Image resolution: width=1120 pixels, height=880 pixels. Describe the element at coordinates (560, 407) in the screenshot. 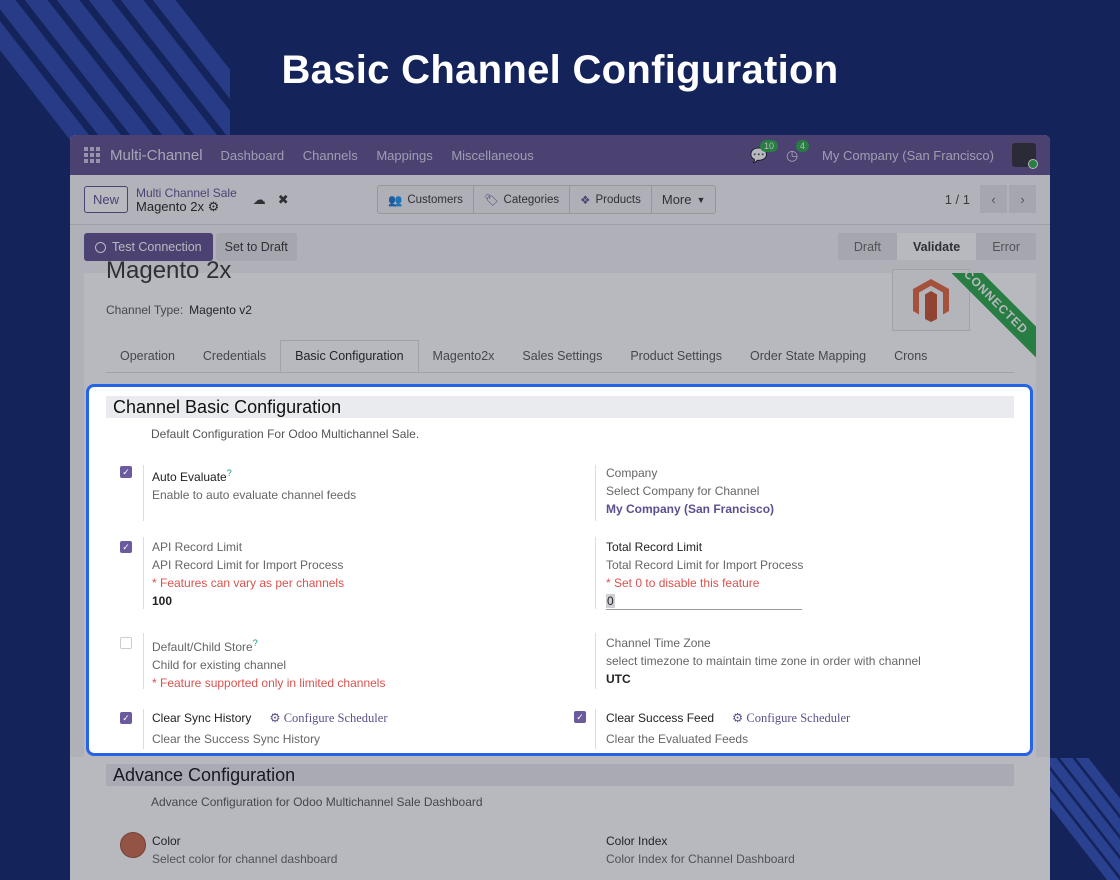

I see `basic-heading: Channel Basic Configuration` at that location.